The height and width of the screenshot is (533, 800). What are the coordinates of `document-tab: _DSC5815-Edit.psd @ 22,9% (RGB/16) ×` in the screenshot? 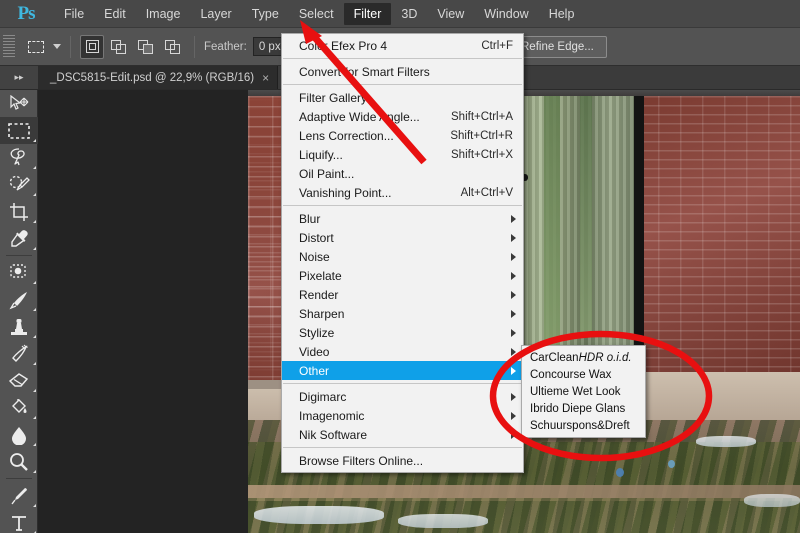 It's located at (158, 77).